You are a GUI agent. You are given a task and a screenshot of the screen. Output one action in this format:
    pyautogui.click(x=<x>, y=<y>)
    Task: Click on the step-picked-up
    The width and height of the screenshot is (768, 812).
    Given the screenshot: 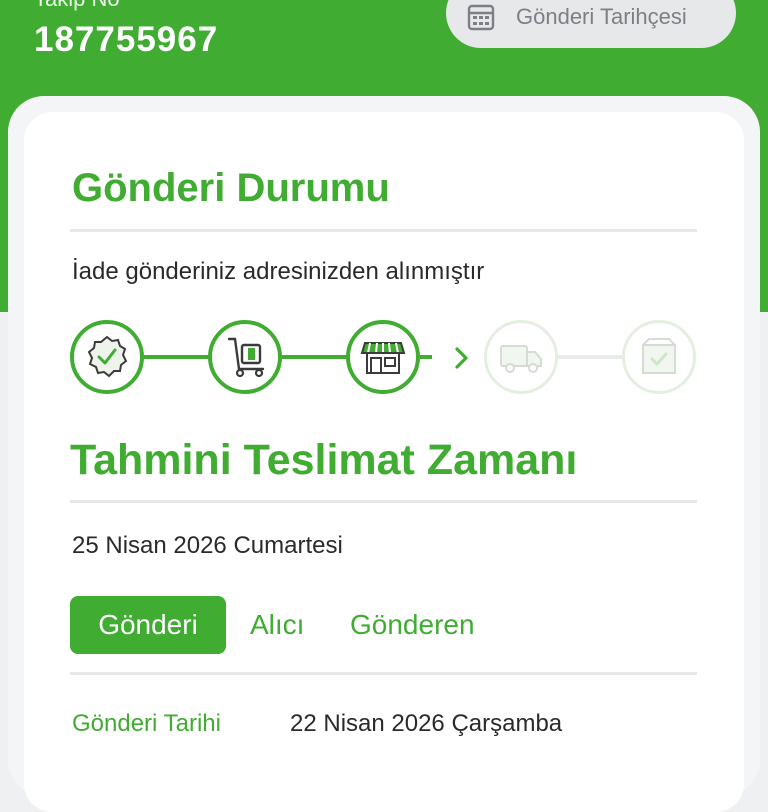 What is the action you would take?
    pyautogui.click(x=245, y=357)
    